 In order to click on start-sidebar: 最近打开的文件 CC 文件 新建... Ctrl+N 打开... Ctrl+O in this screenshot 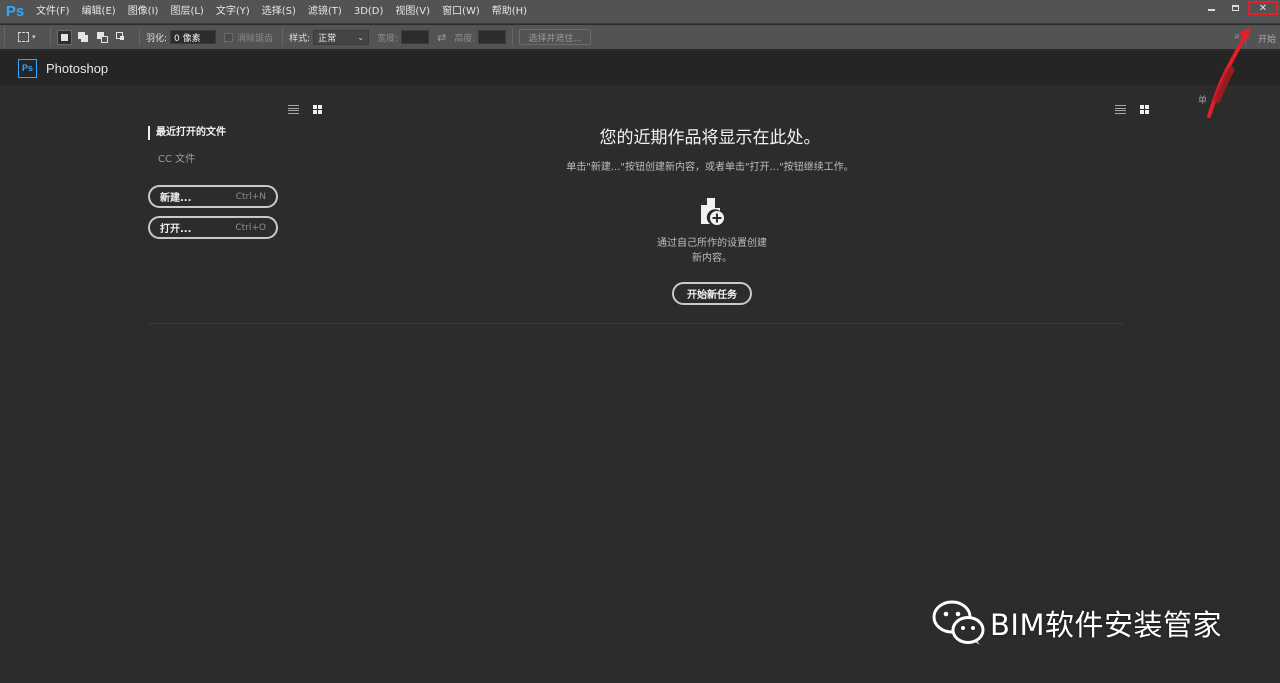, I will do `click(218, 182)`.